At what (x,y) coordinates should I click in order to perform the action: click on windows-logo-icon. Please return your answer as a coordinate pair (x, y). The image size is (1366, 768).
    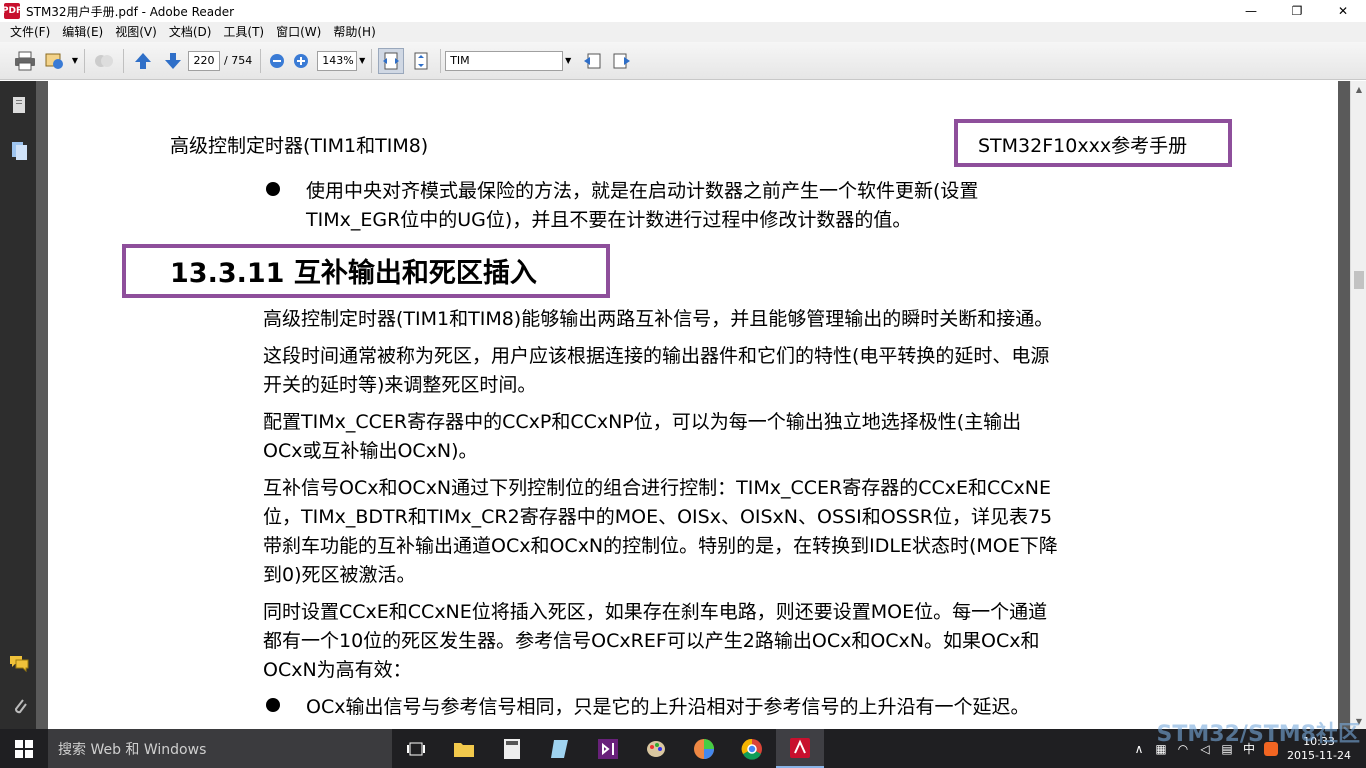
    Looking at the image, I should click on (24, 748).